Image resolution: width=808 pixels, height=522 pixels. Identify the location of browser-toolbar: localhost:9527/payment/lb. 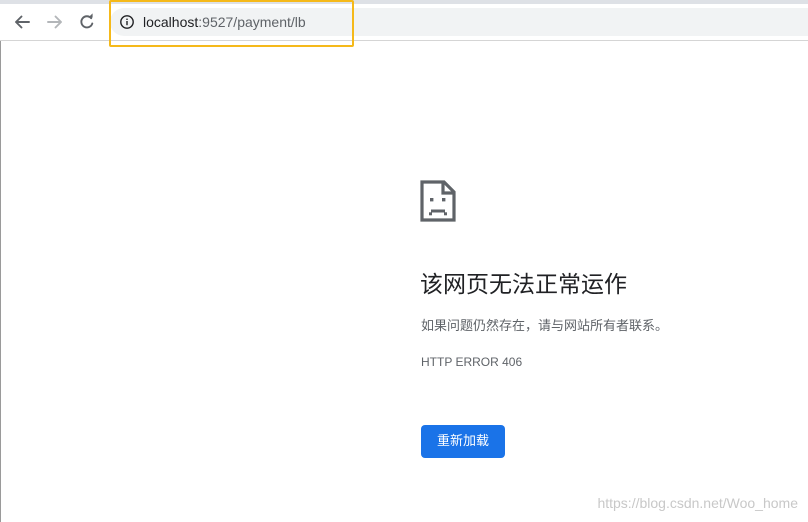
(404, 22).